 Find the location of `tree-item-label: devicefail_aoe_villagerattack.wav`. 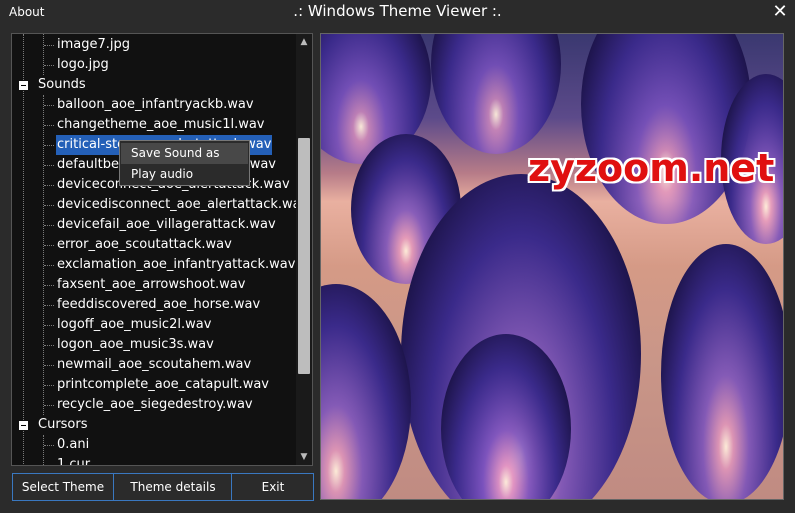

tree-item-label: devicefail_aoe_villagerattack.wav is located at coordinates (166, 224).